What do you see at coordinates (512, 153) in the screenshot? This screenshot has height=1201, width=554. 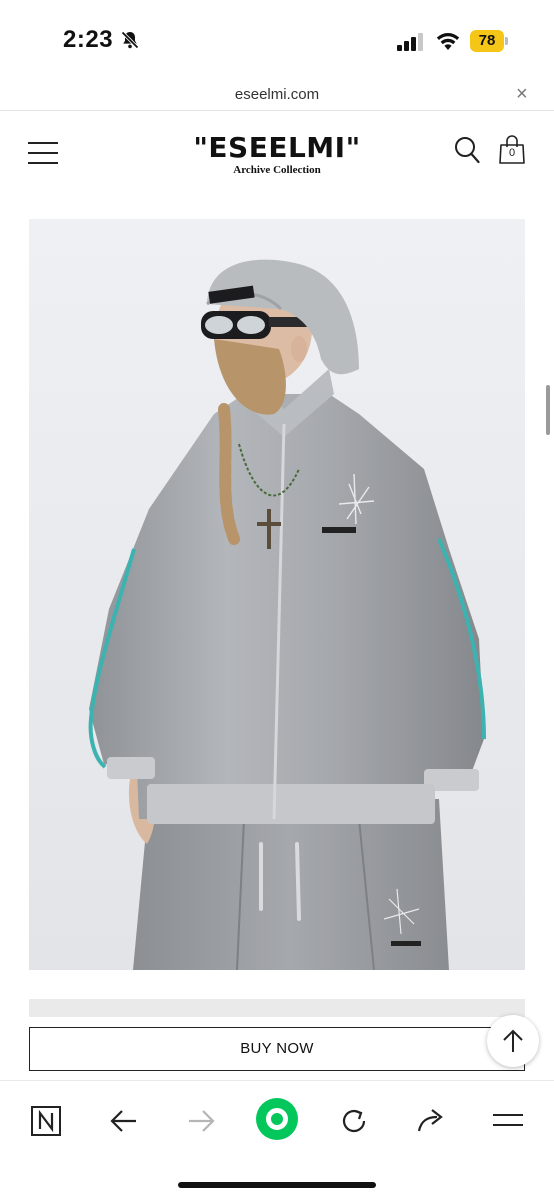 I see `cart-count: 0` at bounding box center [512, 153].